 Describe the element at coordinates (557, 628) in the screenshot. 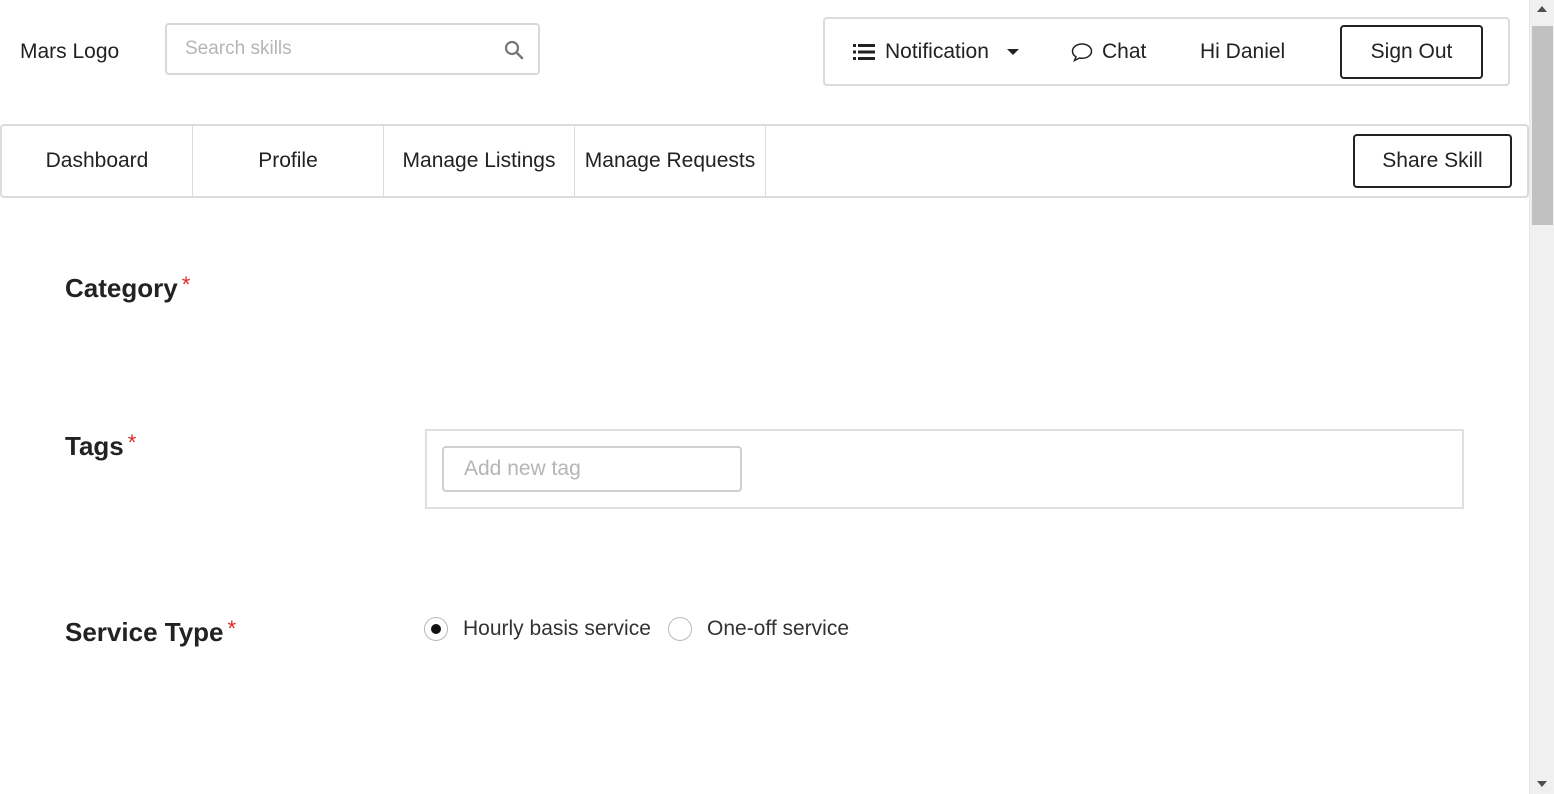

I see `radio-hourly-label: Hourly basis service` at that location.